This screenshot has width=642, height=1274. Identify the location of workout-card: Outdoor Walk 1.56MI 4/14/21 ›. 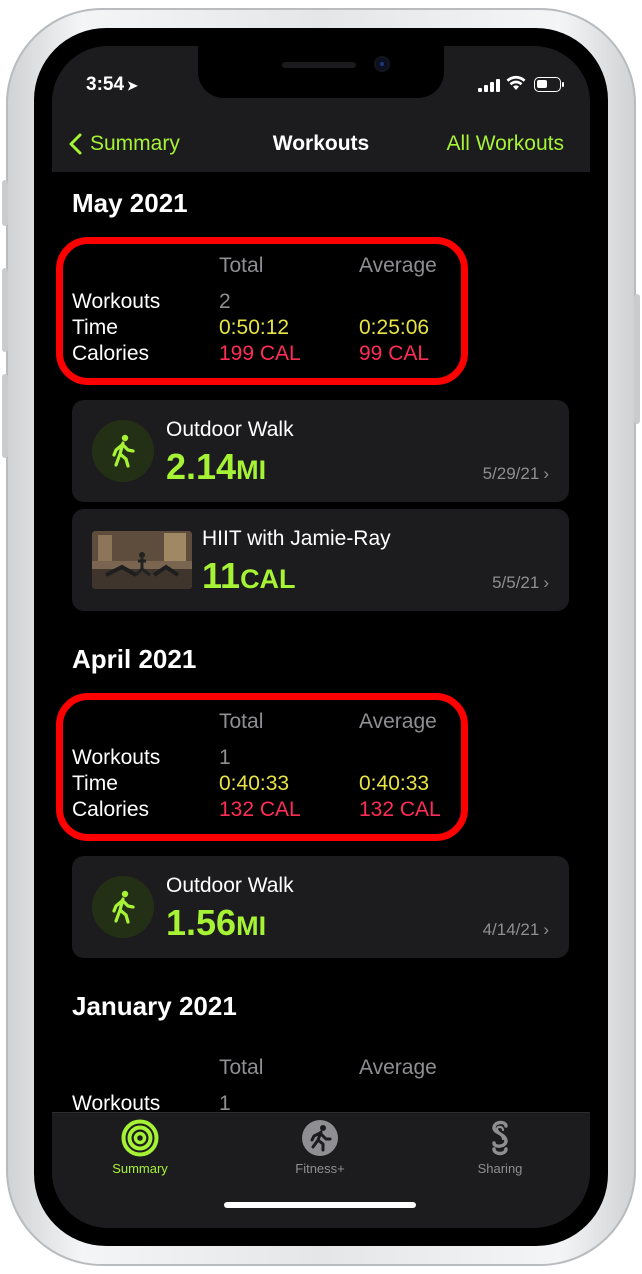
(320, 907).